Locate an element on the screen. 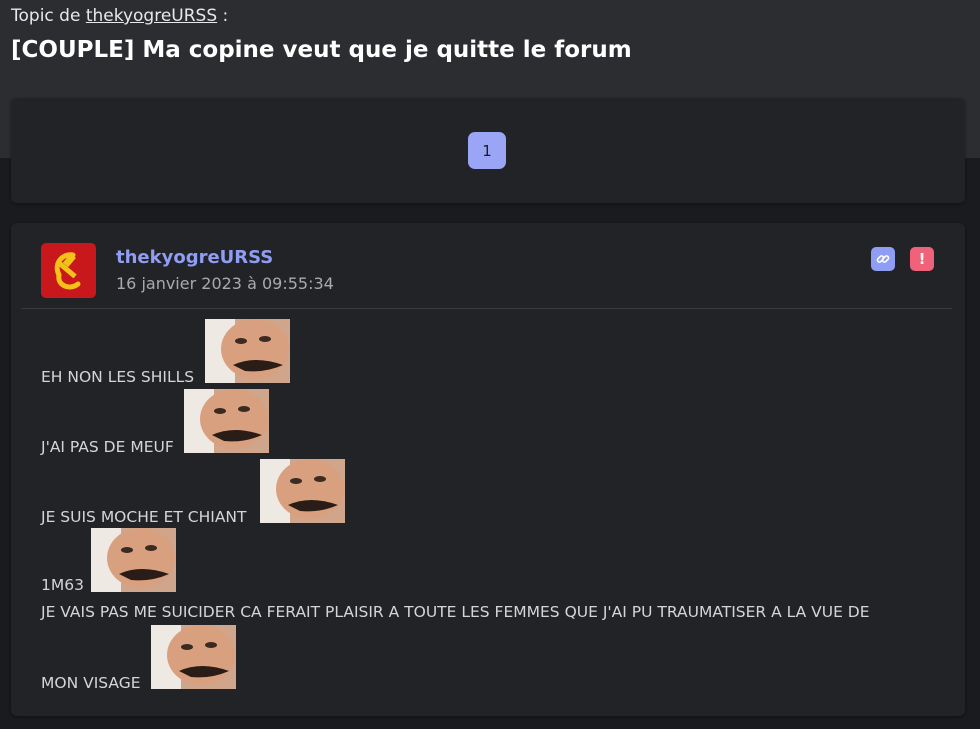 The image size is (980, 729). report-icon: ! is located at coordinates (922, 259).